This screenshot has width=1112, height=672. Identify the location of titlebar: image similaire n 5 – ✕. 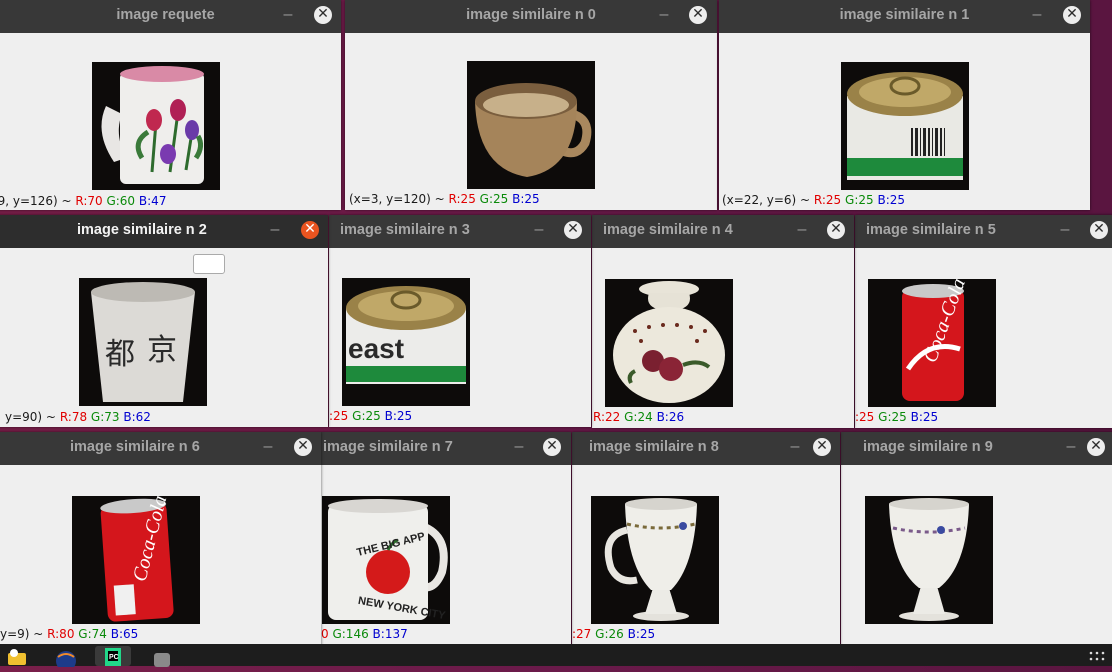
(983, 231).